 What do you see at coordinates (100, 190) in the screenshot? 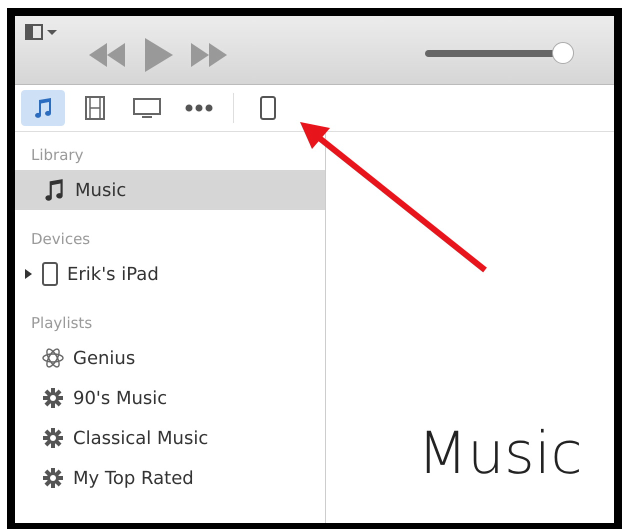
I see `item-label: Music` at bounding box center [100, 190].